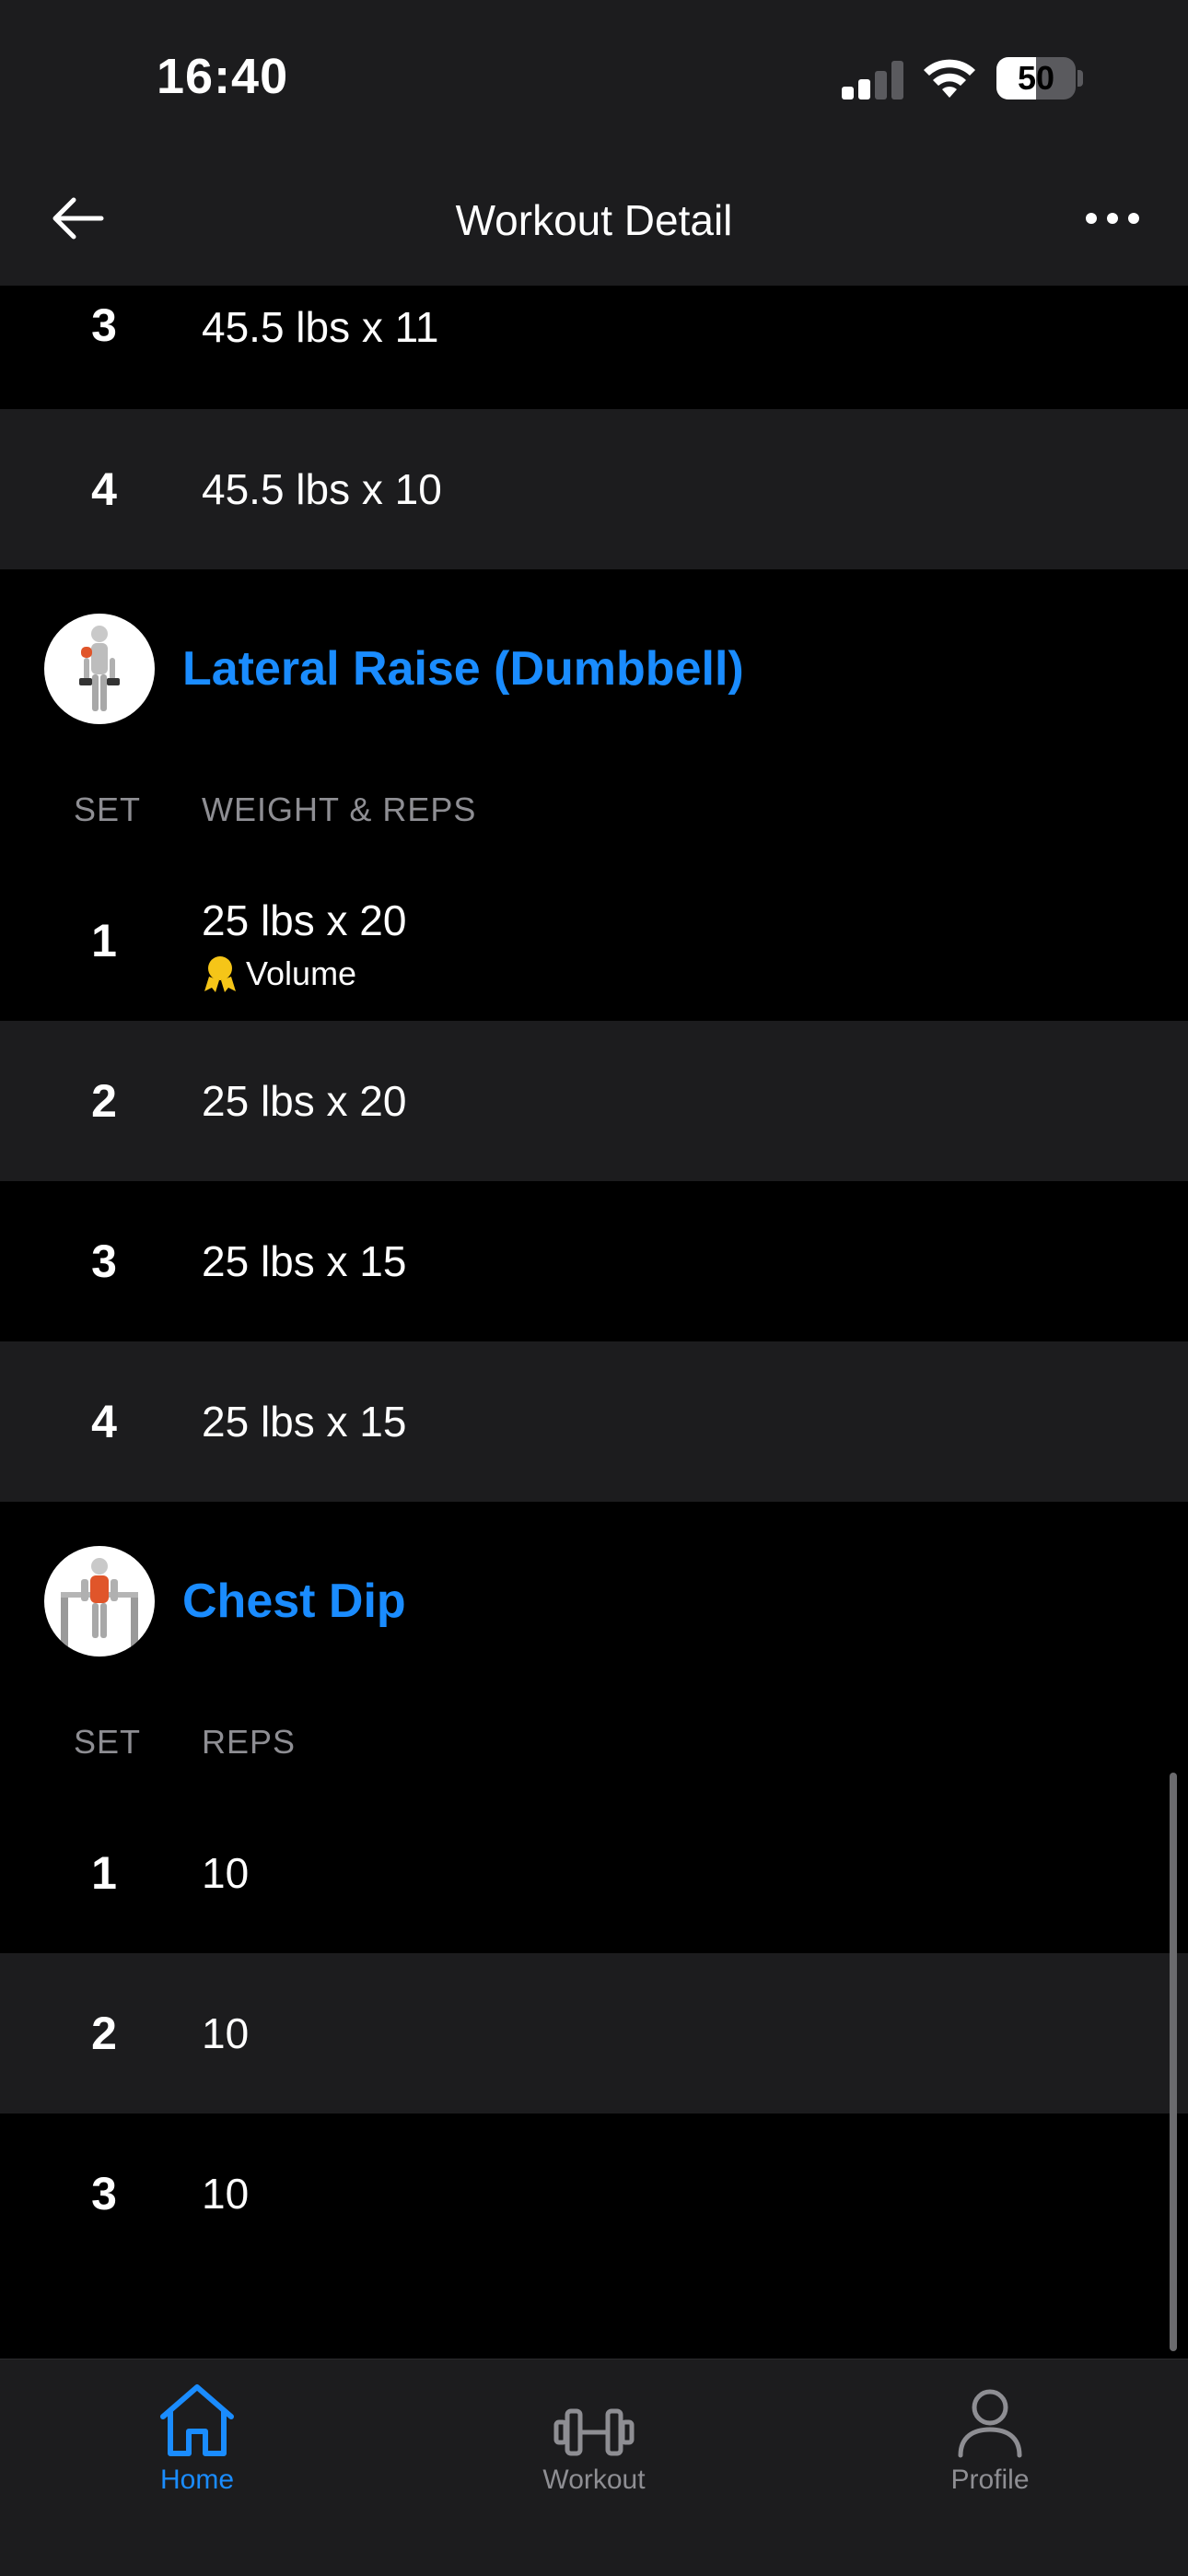 Image resolution: width=1188 pixels, height=2576 pixels. I want to click on set-row: 3 45.5 lbs x 11, so click(594, 347).